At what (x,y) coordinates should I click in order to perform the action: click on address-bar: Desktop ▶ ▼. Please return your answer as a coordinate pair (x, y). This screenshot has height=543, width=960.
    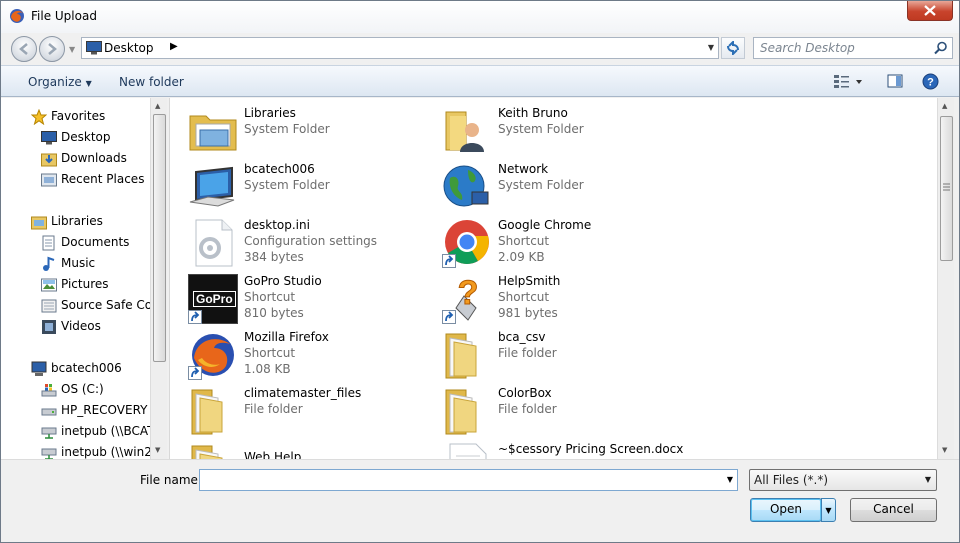
    Looking at the image, I should click on (400, 48).